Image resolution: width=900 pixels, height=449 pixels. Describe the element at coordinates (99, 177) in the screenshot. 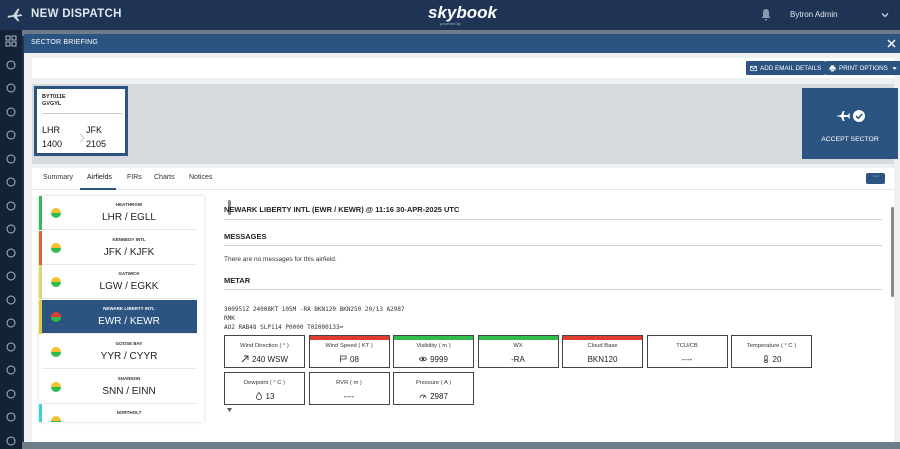

I see `tab-airfields: Airfields` at that location.